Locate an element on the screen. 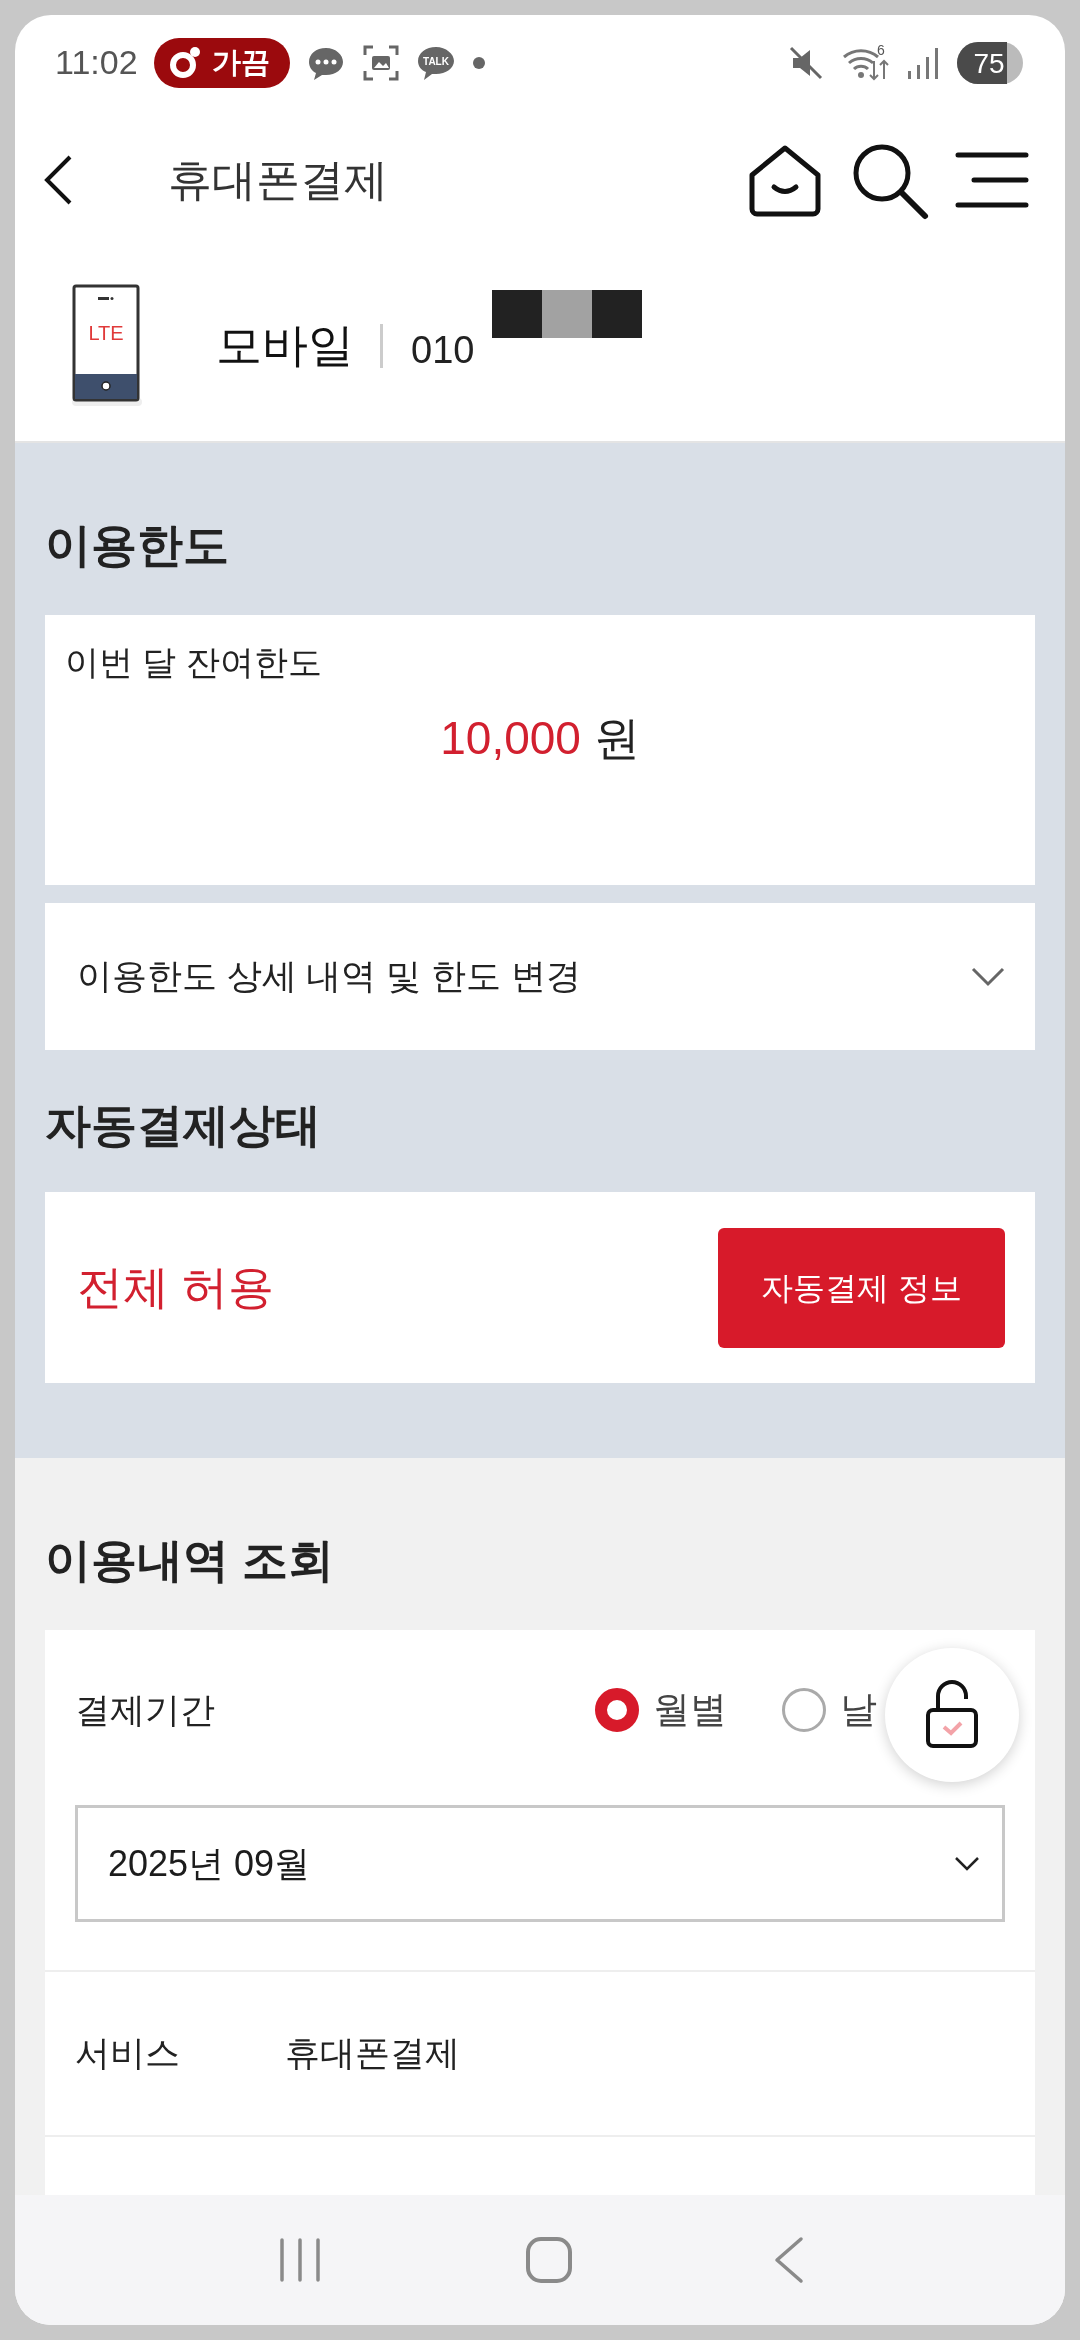  section-heading: 이용한도 is located at coordinates (137, 545).